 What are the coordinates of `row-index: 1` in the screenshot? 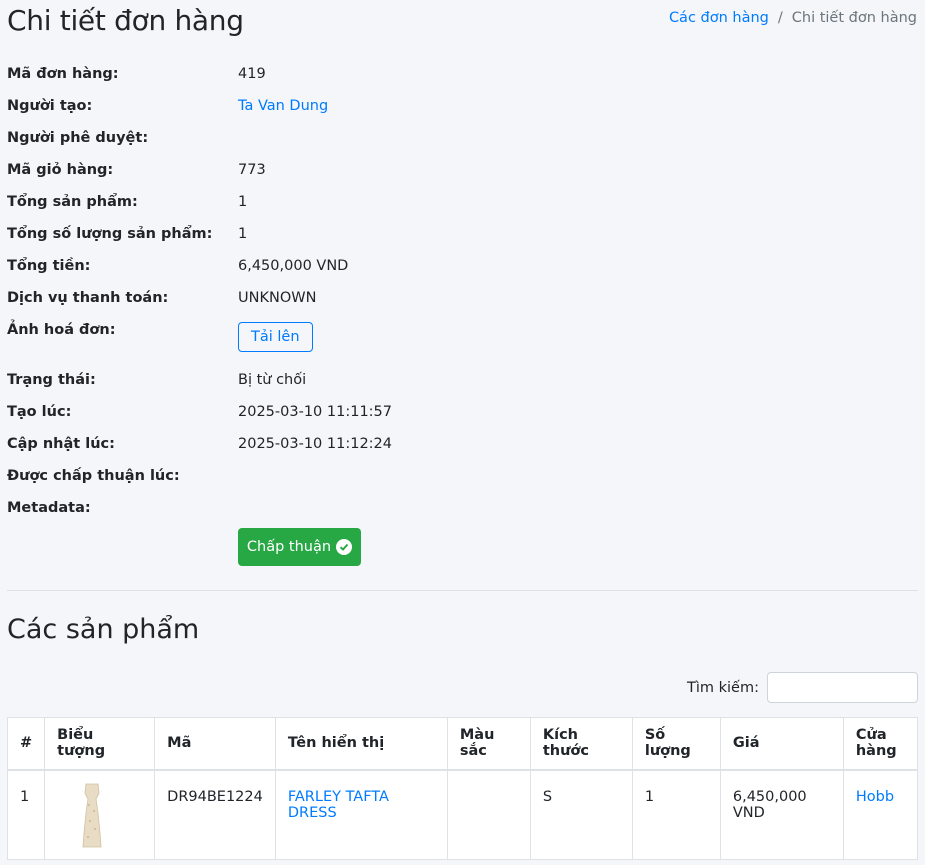 It's located at (26, 814).